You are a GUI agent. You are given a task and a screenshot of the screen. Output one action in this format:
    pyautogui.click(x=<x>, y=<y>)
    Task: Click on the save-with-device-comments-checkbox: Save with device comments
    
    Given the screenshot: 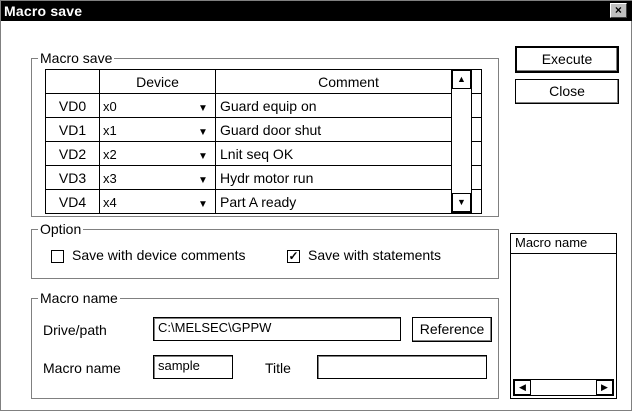 What is the action you would take?
    pyautogui.click(x=148, y=255)
    